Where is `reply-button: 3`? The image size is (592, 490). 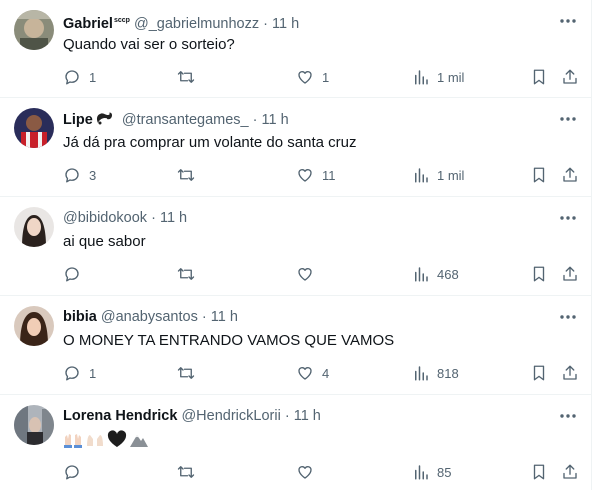
reply-button: 3 is located at coordinates (79, 175).